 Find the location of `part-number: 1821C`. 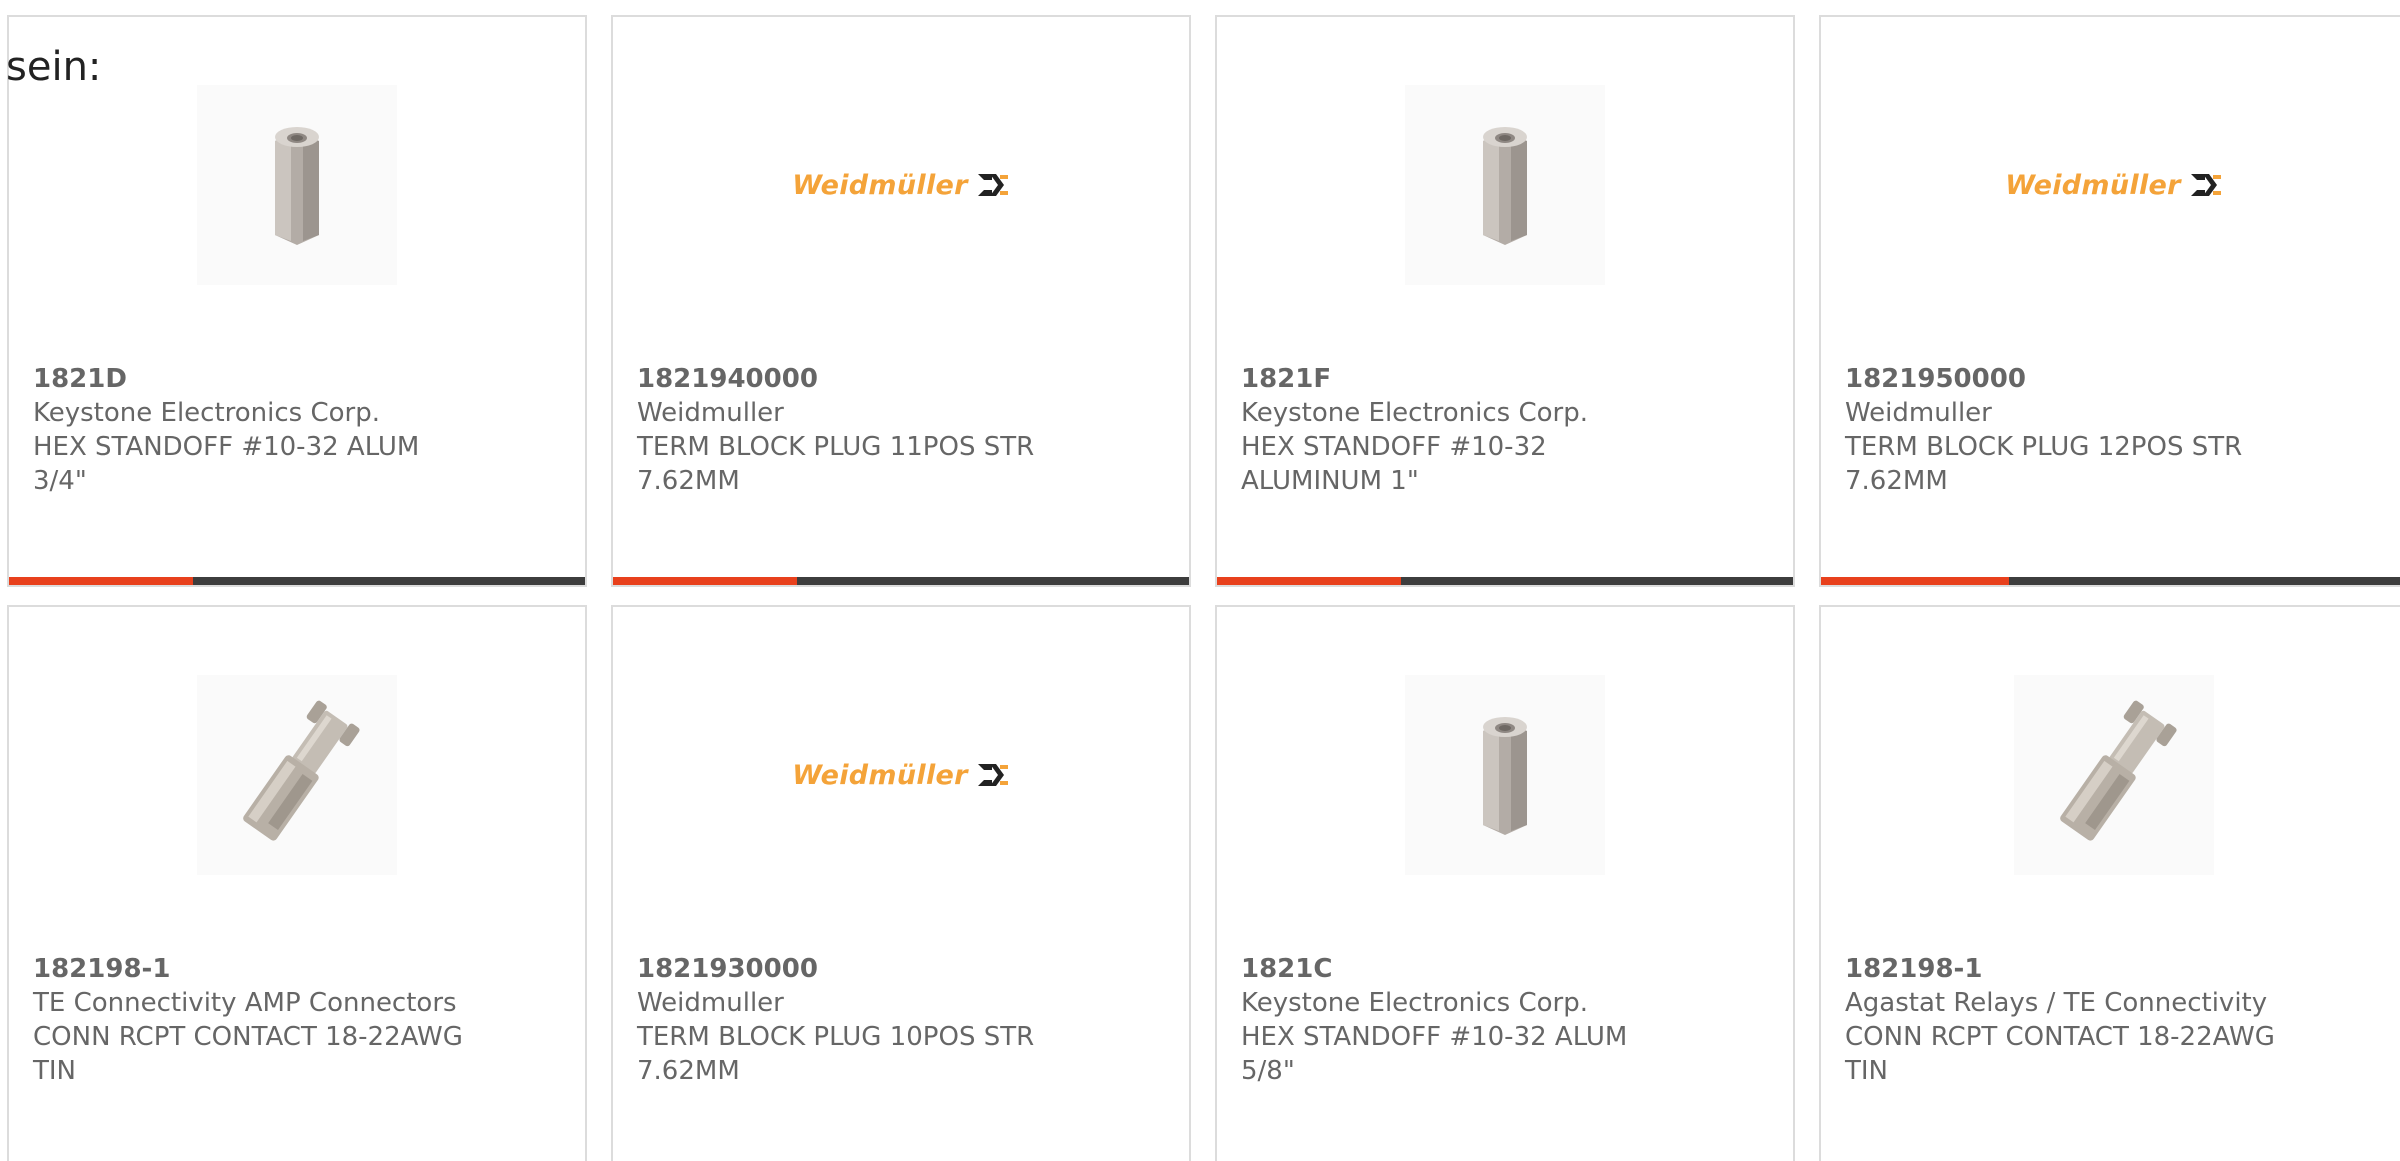

part-number: 1821C is located at coordinates (1461, 969).